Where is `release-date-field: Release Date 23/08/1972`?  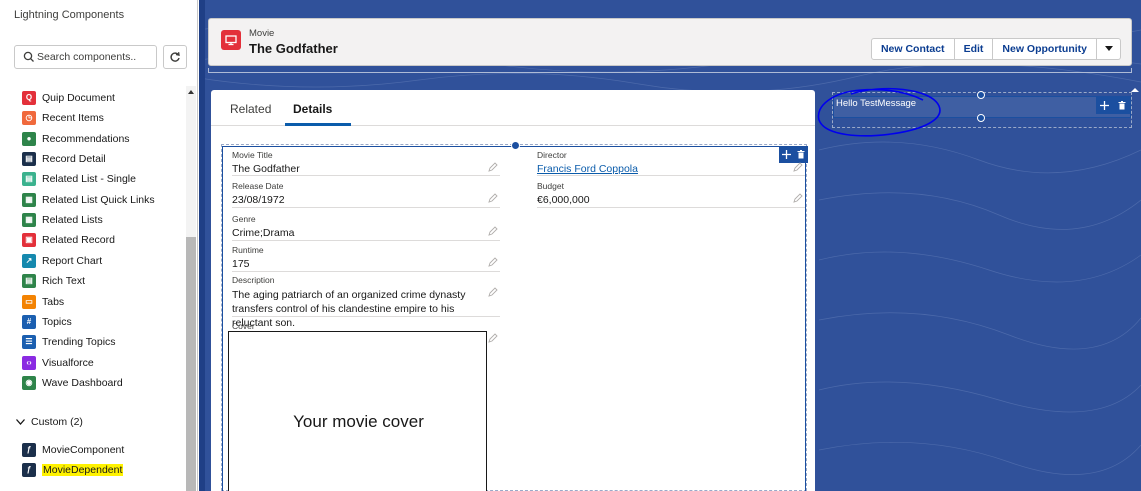 release-date-field: Release Date 23/08/1972 is located at coordinates (366, 194).